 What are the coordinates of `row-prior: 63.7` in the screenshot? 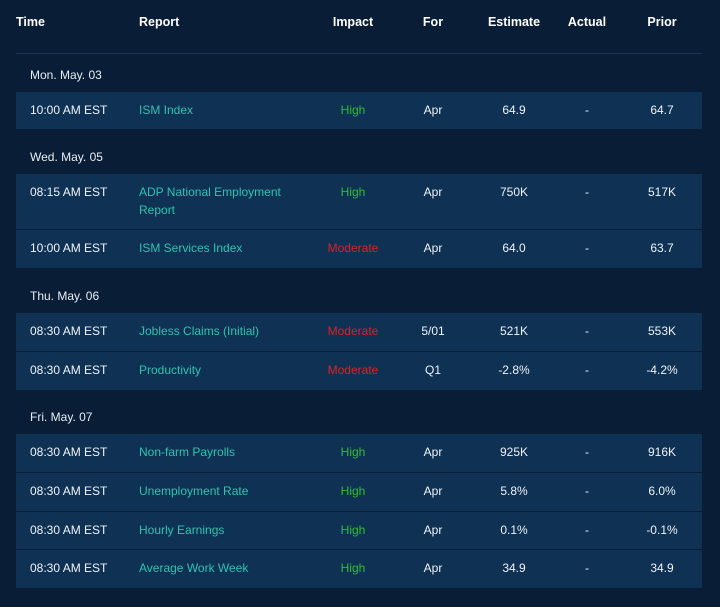 It's located at (662, 248).